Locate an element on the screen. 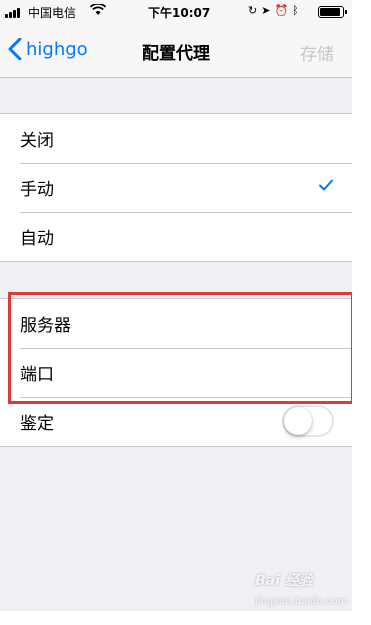 Image resolution: width=371 pixels, height=625 pixels. signal-icon is located at coordinates (12, 13).